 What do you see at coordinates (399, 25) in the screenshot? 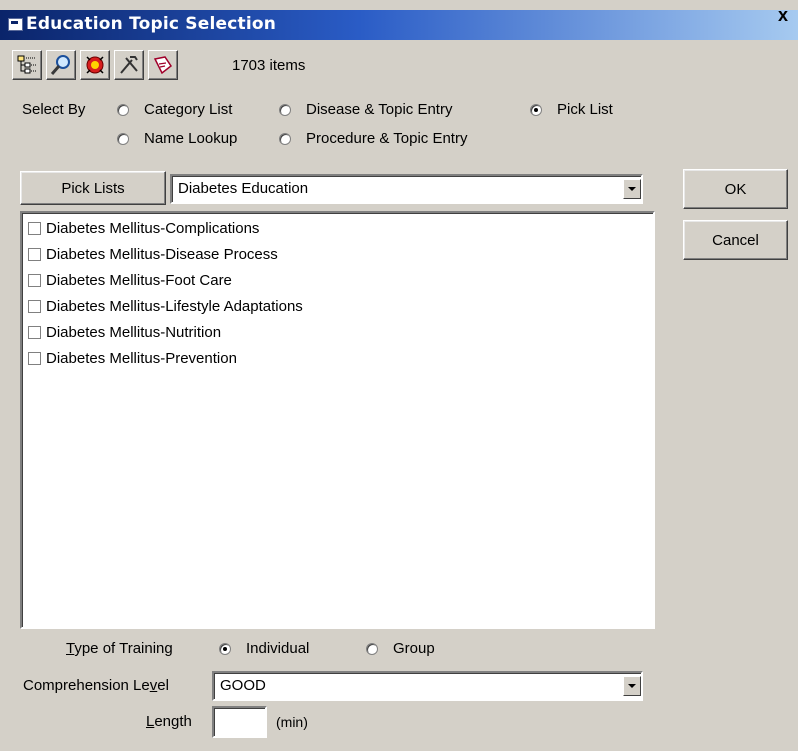
I see `title-bar: Education Topic Selection` at bounding box center [399, 25].